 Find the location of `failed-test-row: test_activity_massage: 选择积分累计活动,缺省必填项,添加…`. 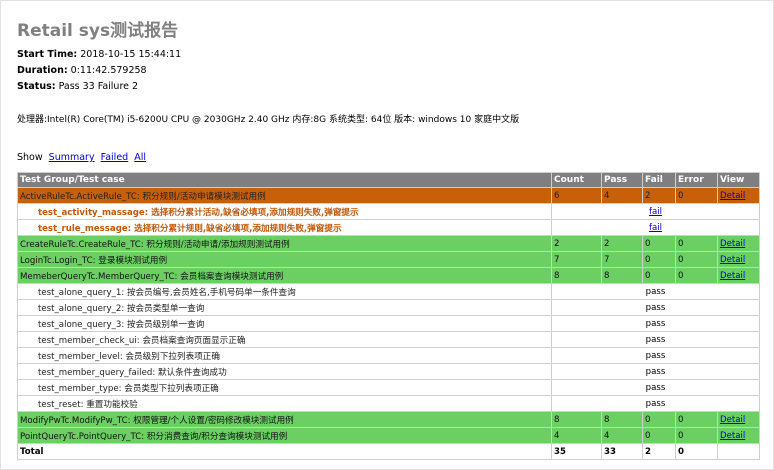

failed-test-row: test_activity_massage: 选择积分累计活动,缺省必填项,添加… is located at coordinates (388, 211).